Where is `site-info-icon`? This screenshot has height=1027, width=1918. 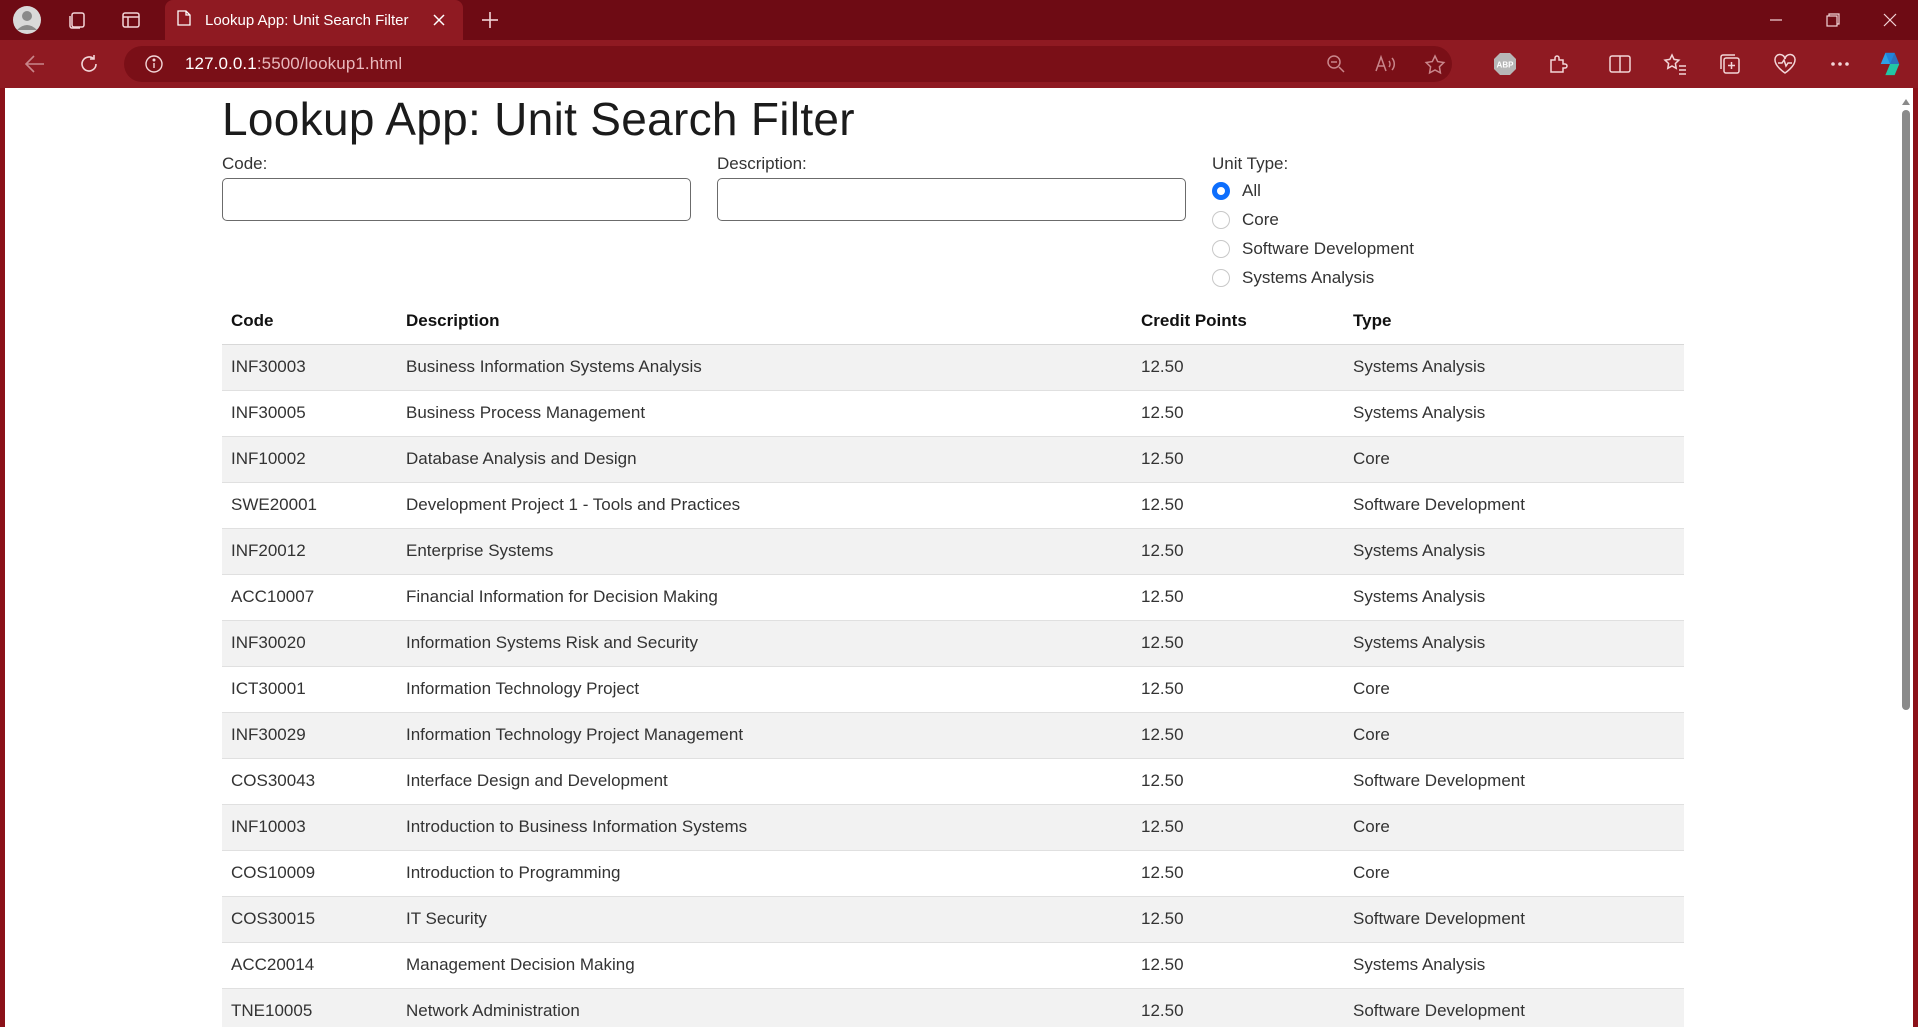 site-info-icon is located at coordinates (154, 64).